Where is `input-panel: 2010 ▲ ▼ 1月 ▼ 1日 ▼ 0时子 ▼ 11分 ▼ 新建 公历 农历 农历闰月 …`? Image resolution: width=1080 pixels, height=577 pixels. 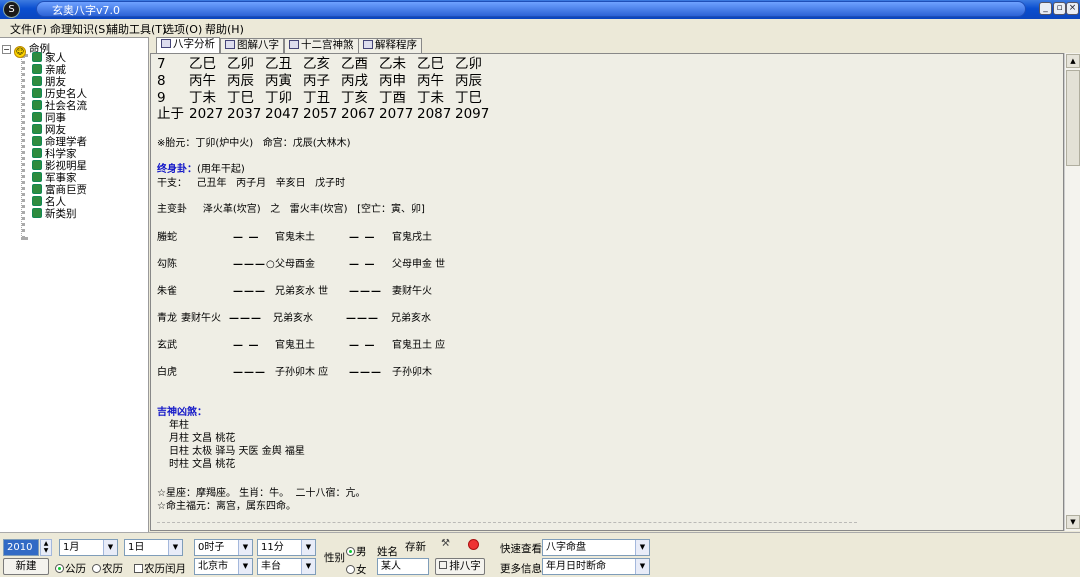
input-panel: 2010 ▲ ▼ 1月 ▼ 1日 ▼ 0时子 ▼ 11分 ▼ 新建 公历 农历 农历闰月 … is located at coordinates (540, 554).